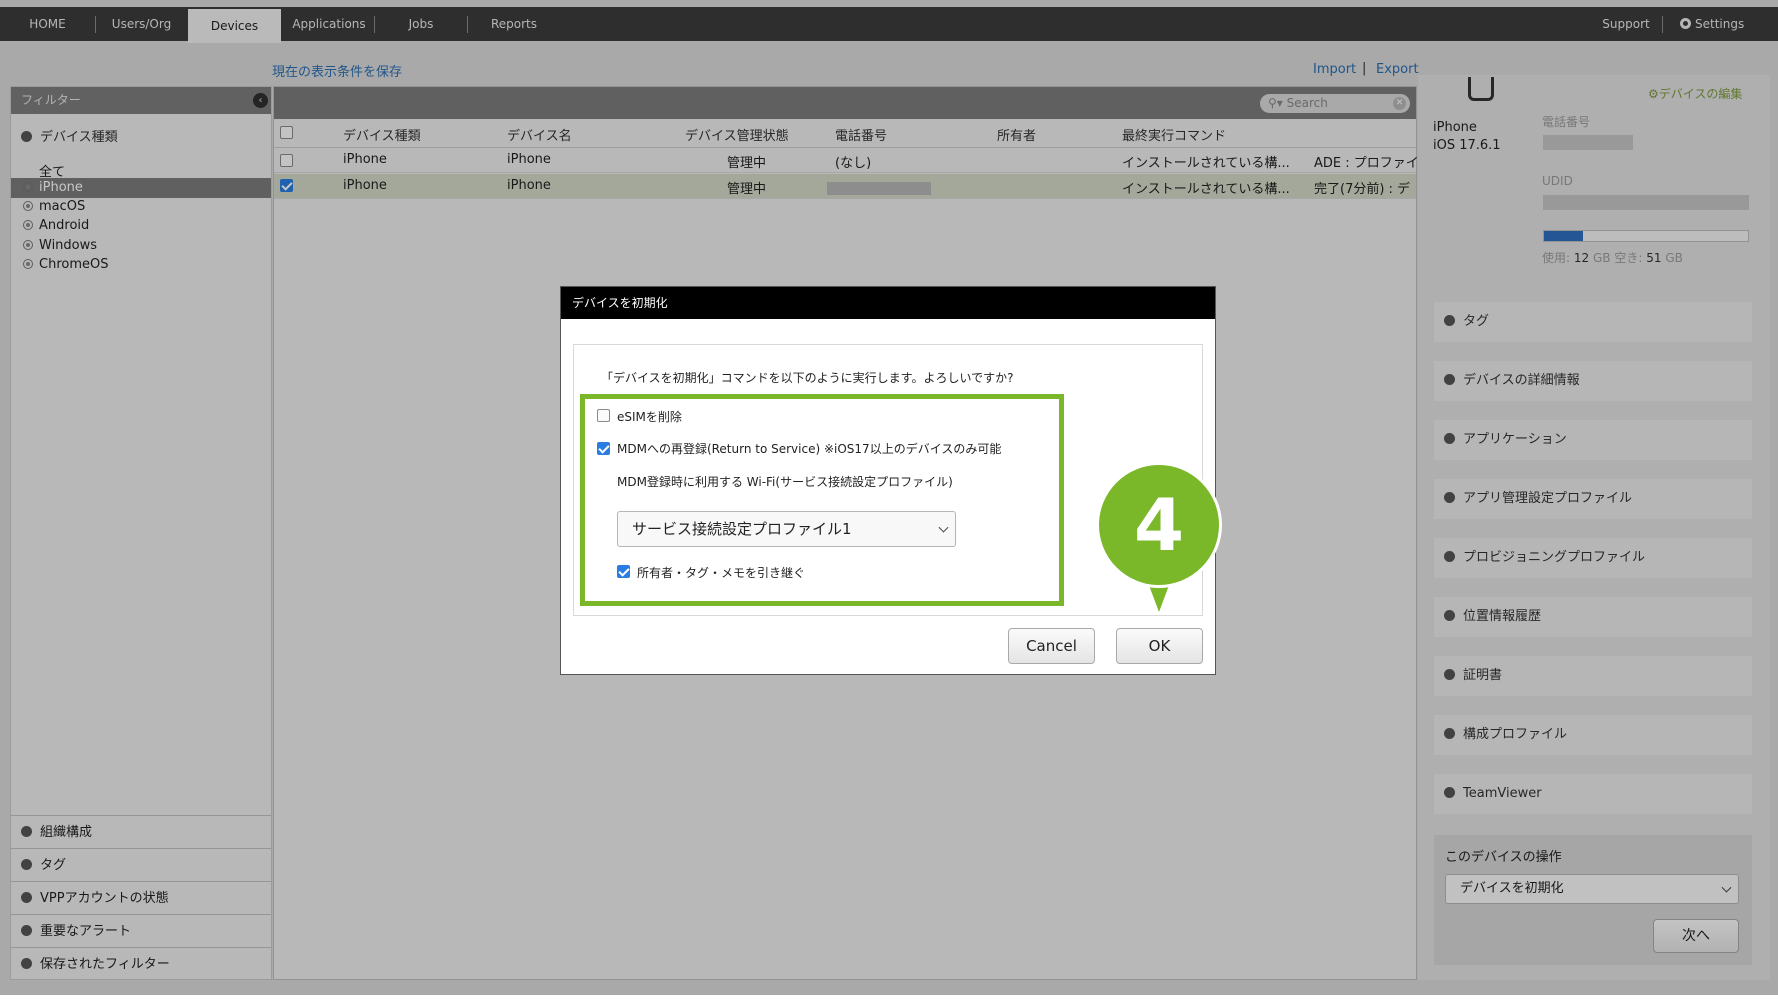  I want to click on cancel-button: Cancel, so click(1051, 646).